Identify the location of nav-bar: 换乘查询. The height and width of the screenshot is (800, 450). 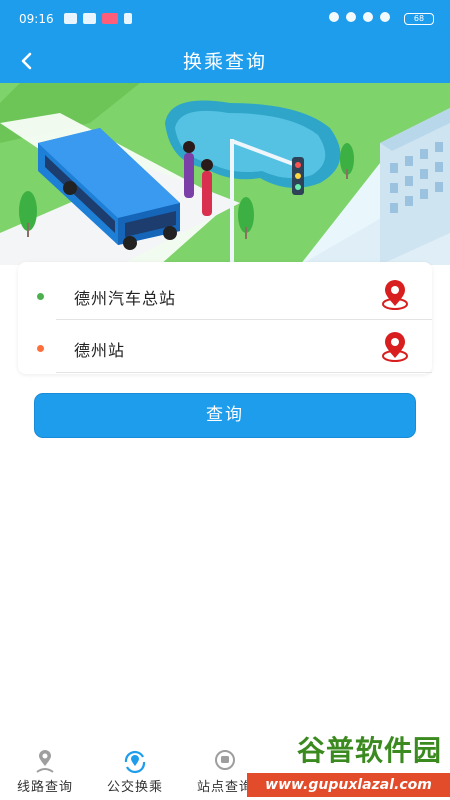
(225, 60).